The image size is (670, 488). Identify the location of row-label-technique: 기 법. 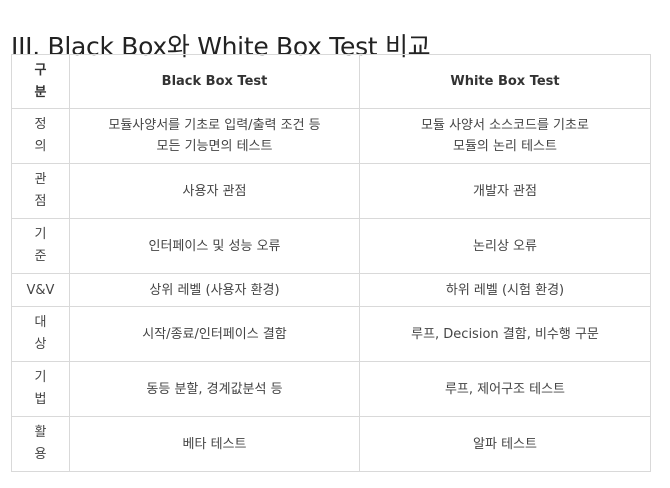
(40, 389).